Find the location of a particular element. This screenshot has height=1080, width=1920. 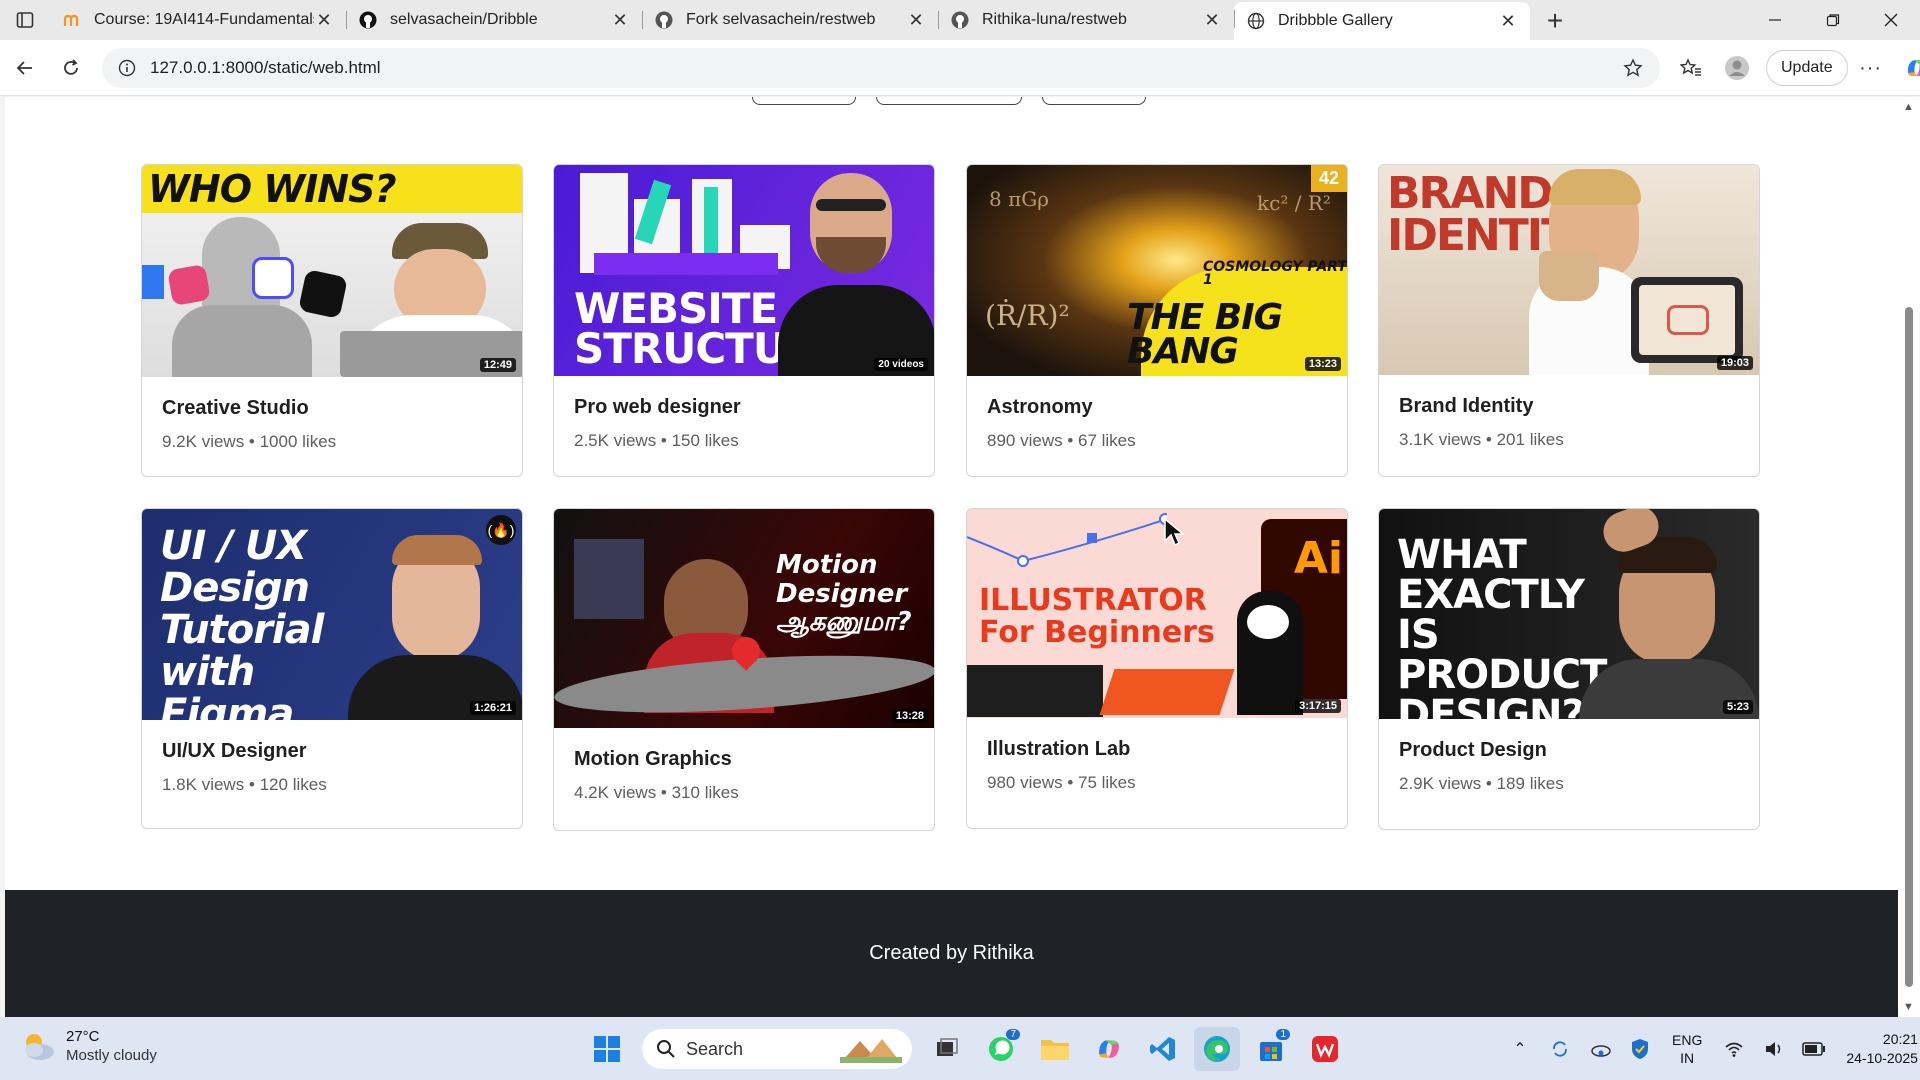

card-title: Illustration Lab is located at coordinates (1059, 749).